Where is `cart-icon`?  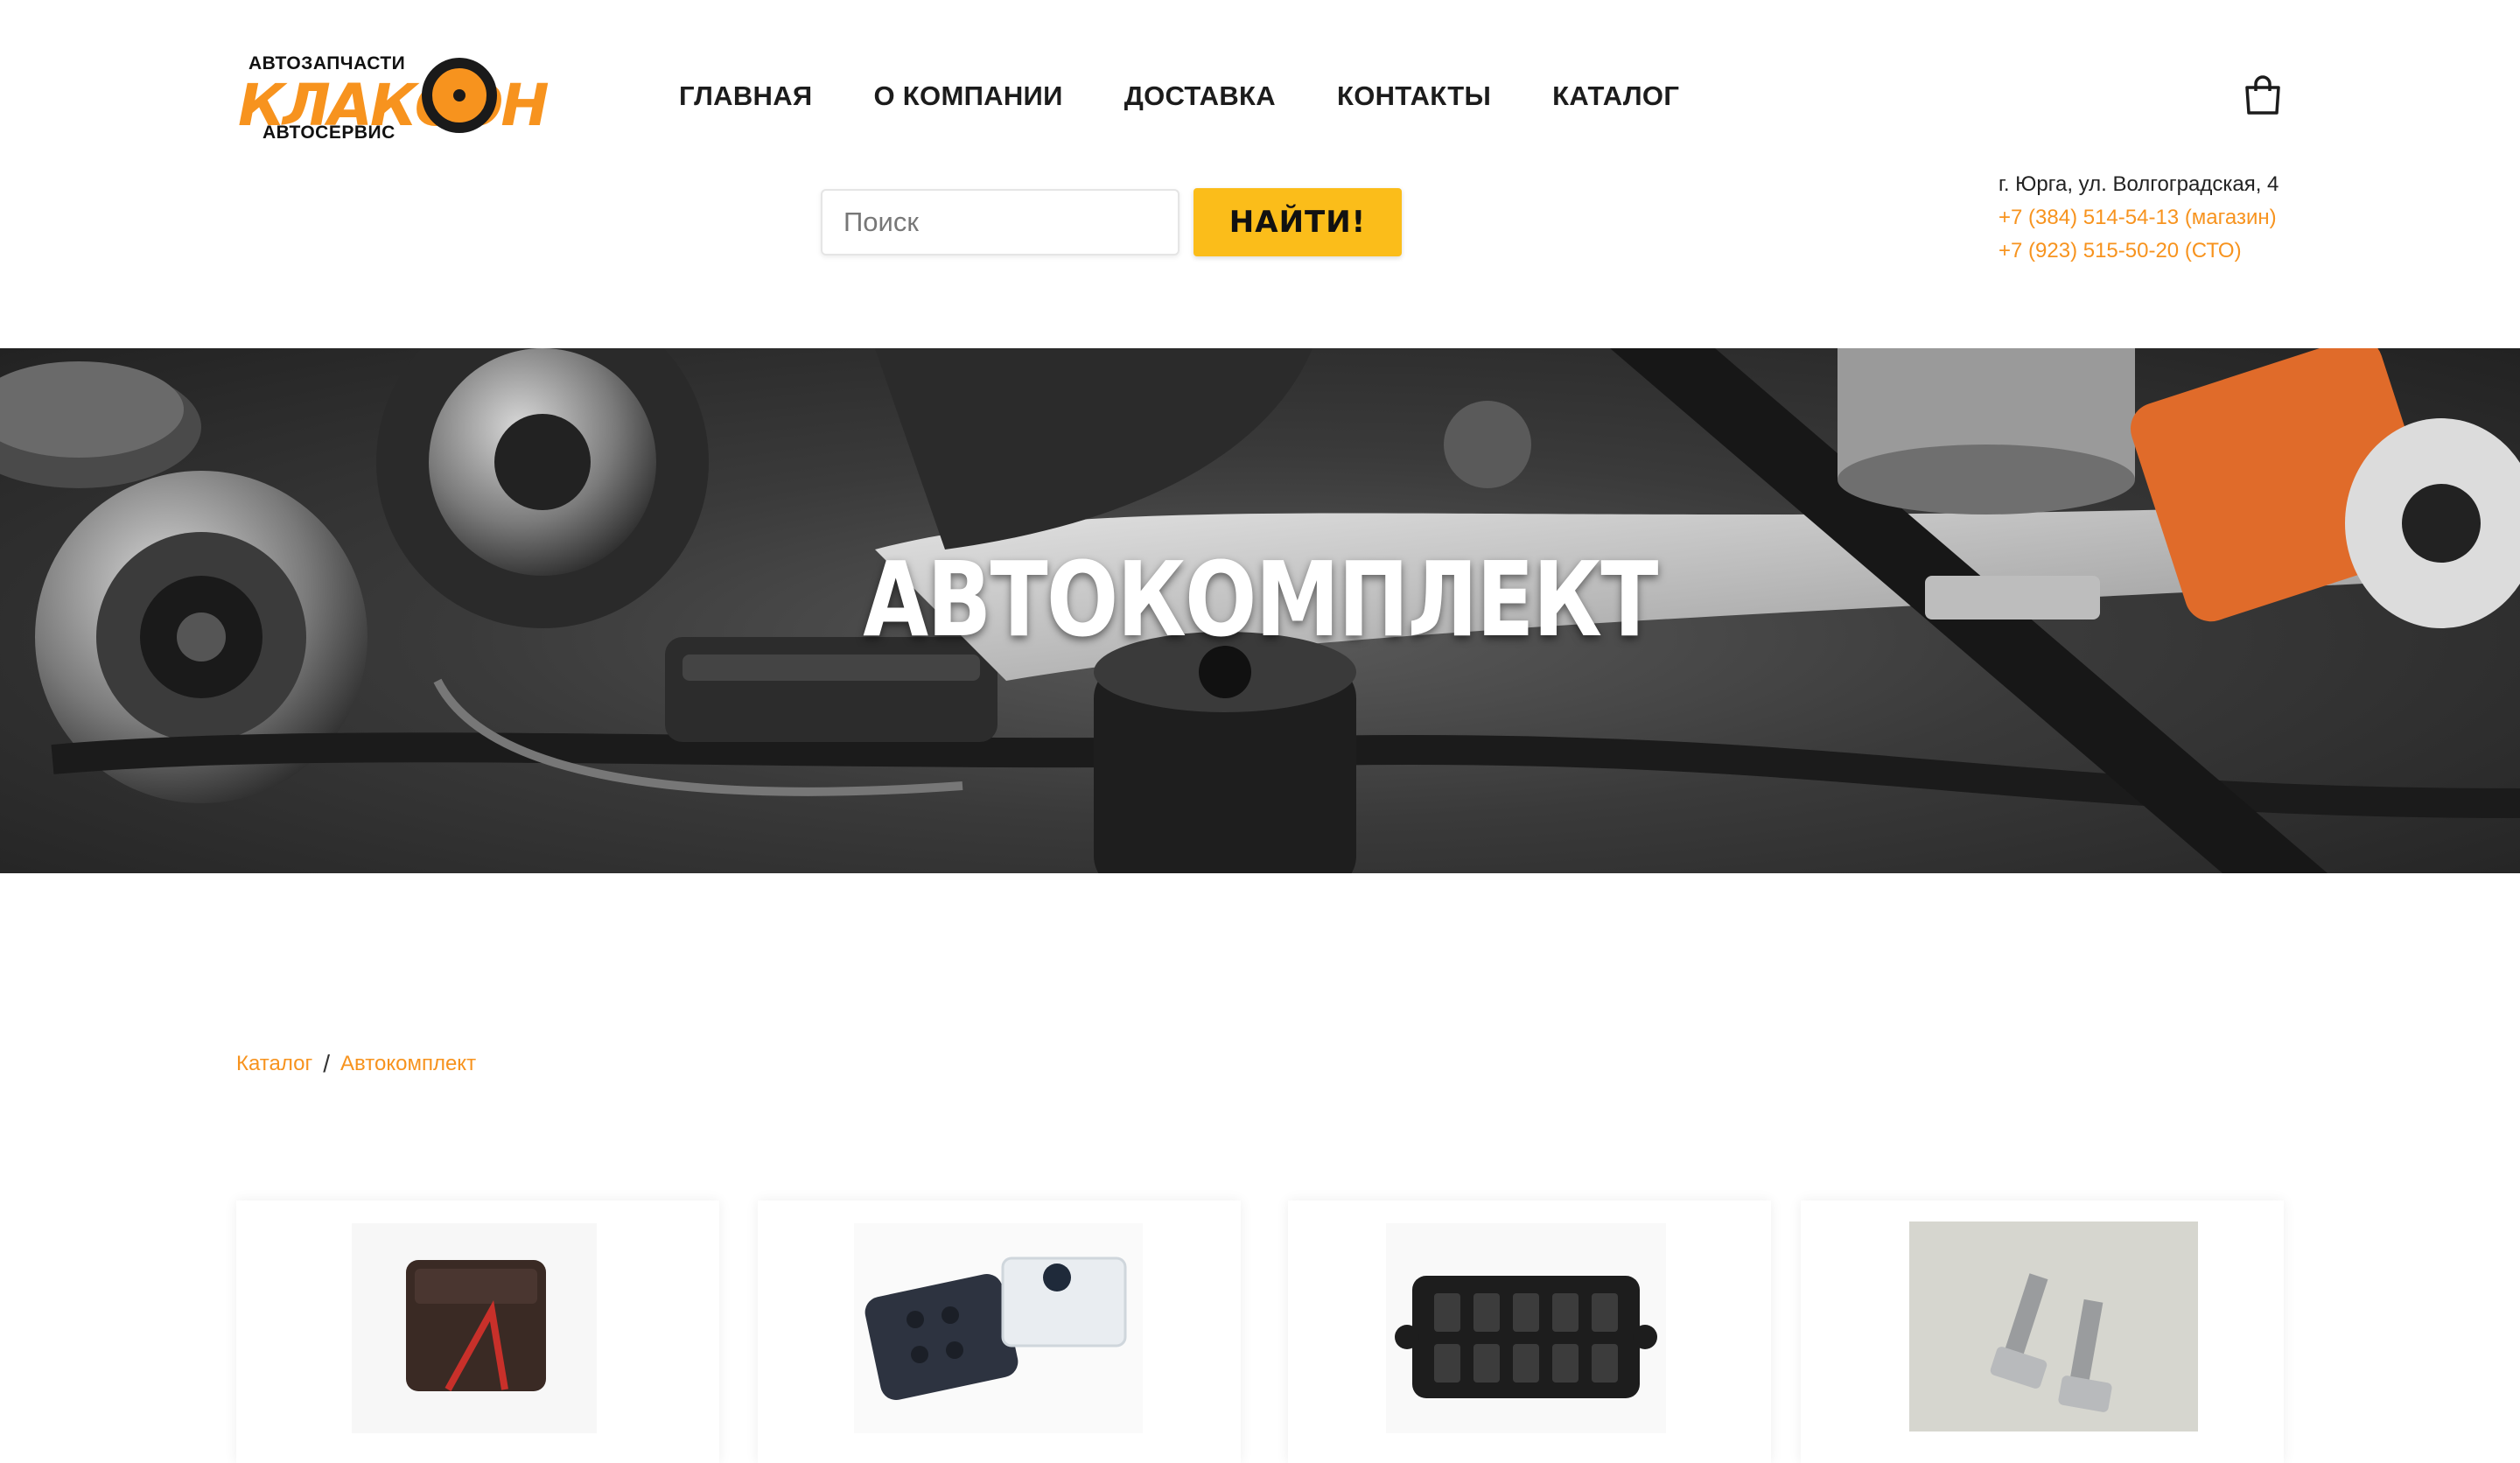
cart-icon is located at coordinates (2263, 95).